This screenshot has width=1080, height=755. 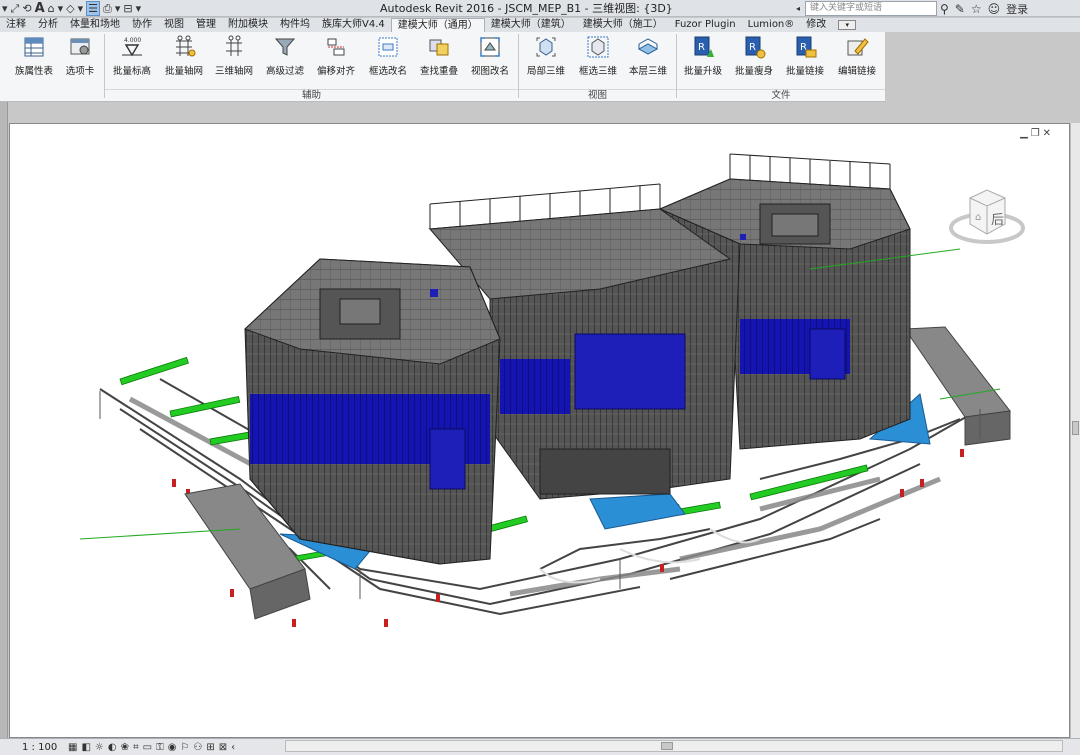 I want to click on scroll-left-icon: ‹, so click(x=233, y=747).